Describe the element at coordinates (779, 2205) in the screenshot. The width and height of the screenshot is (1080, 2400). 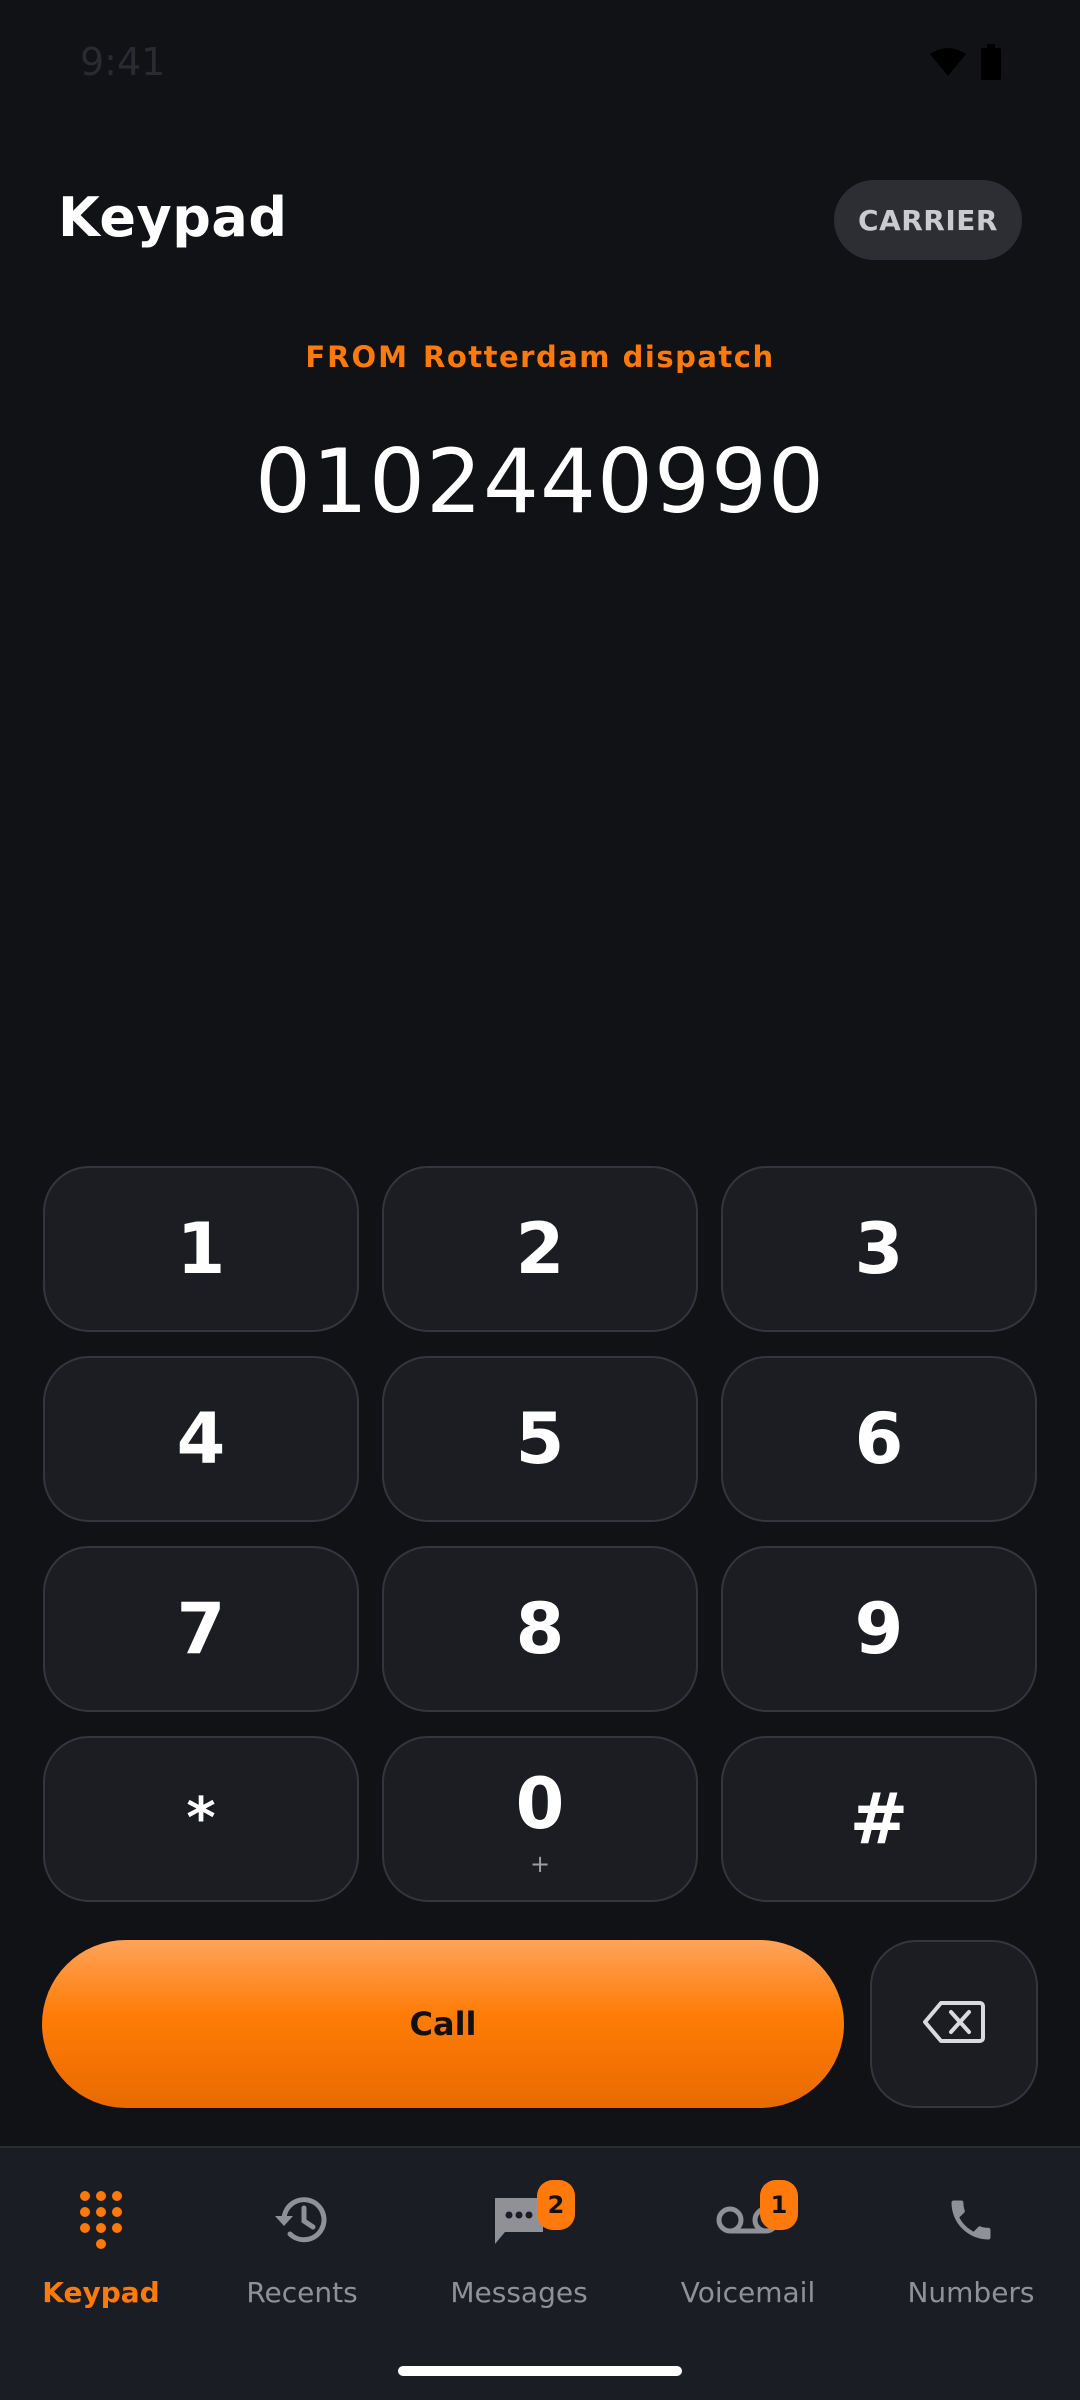
I see `voicemail-badge: 1` at that location.